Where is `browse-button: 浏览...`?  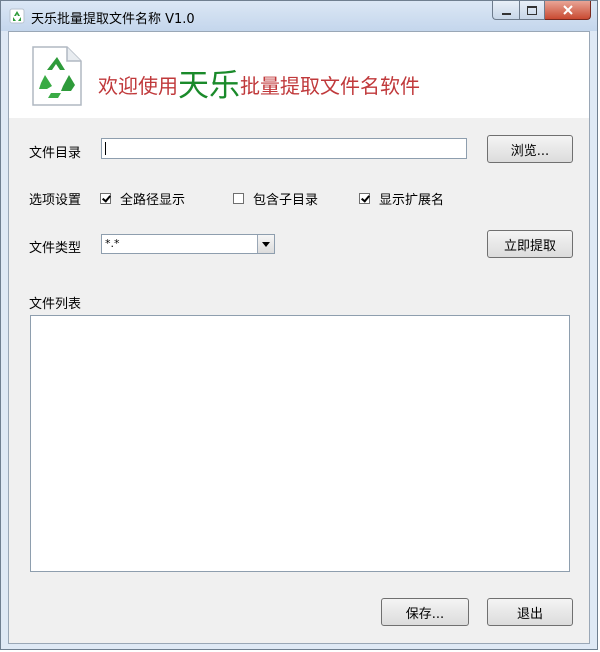 browse-button: 浏览... is located at coordinates (530, 149).